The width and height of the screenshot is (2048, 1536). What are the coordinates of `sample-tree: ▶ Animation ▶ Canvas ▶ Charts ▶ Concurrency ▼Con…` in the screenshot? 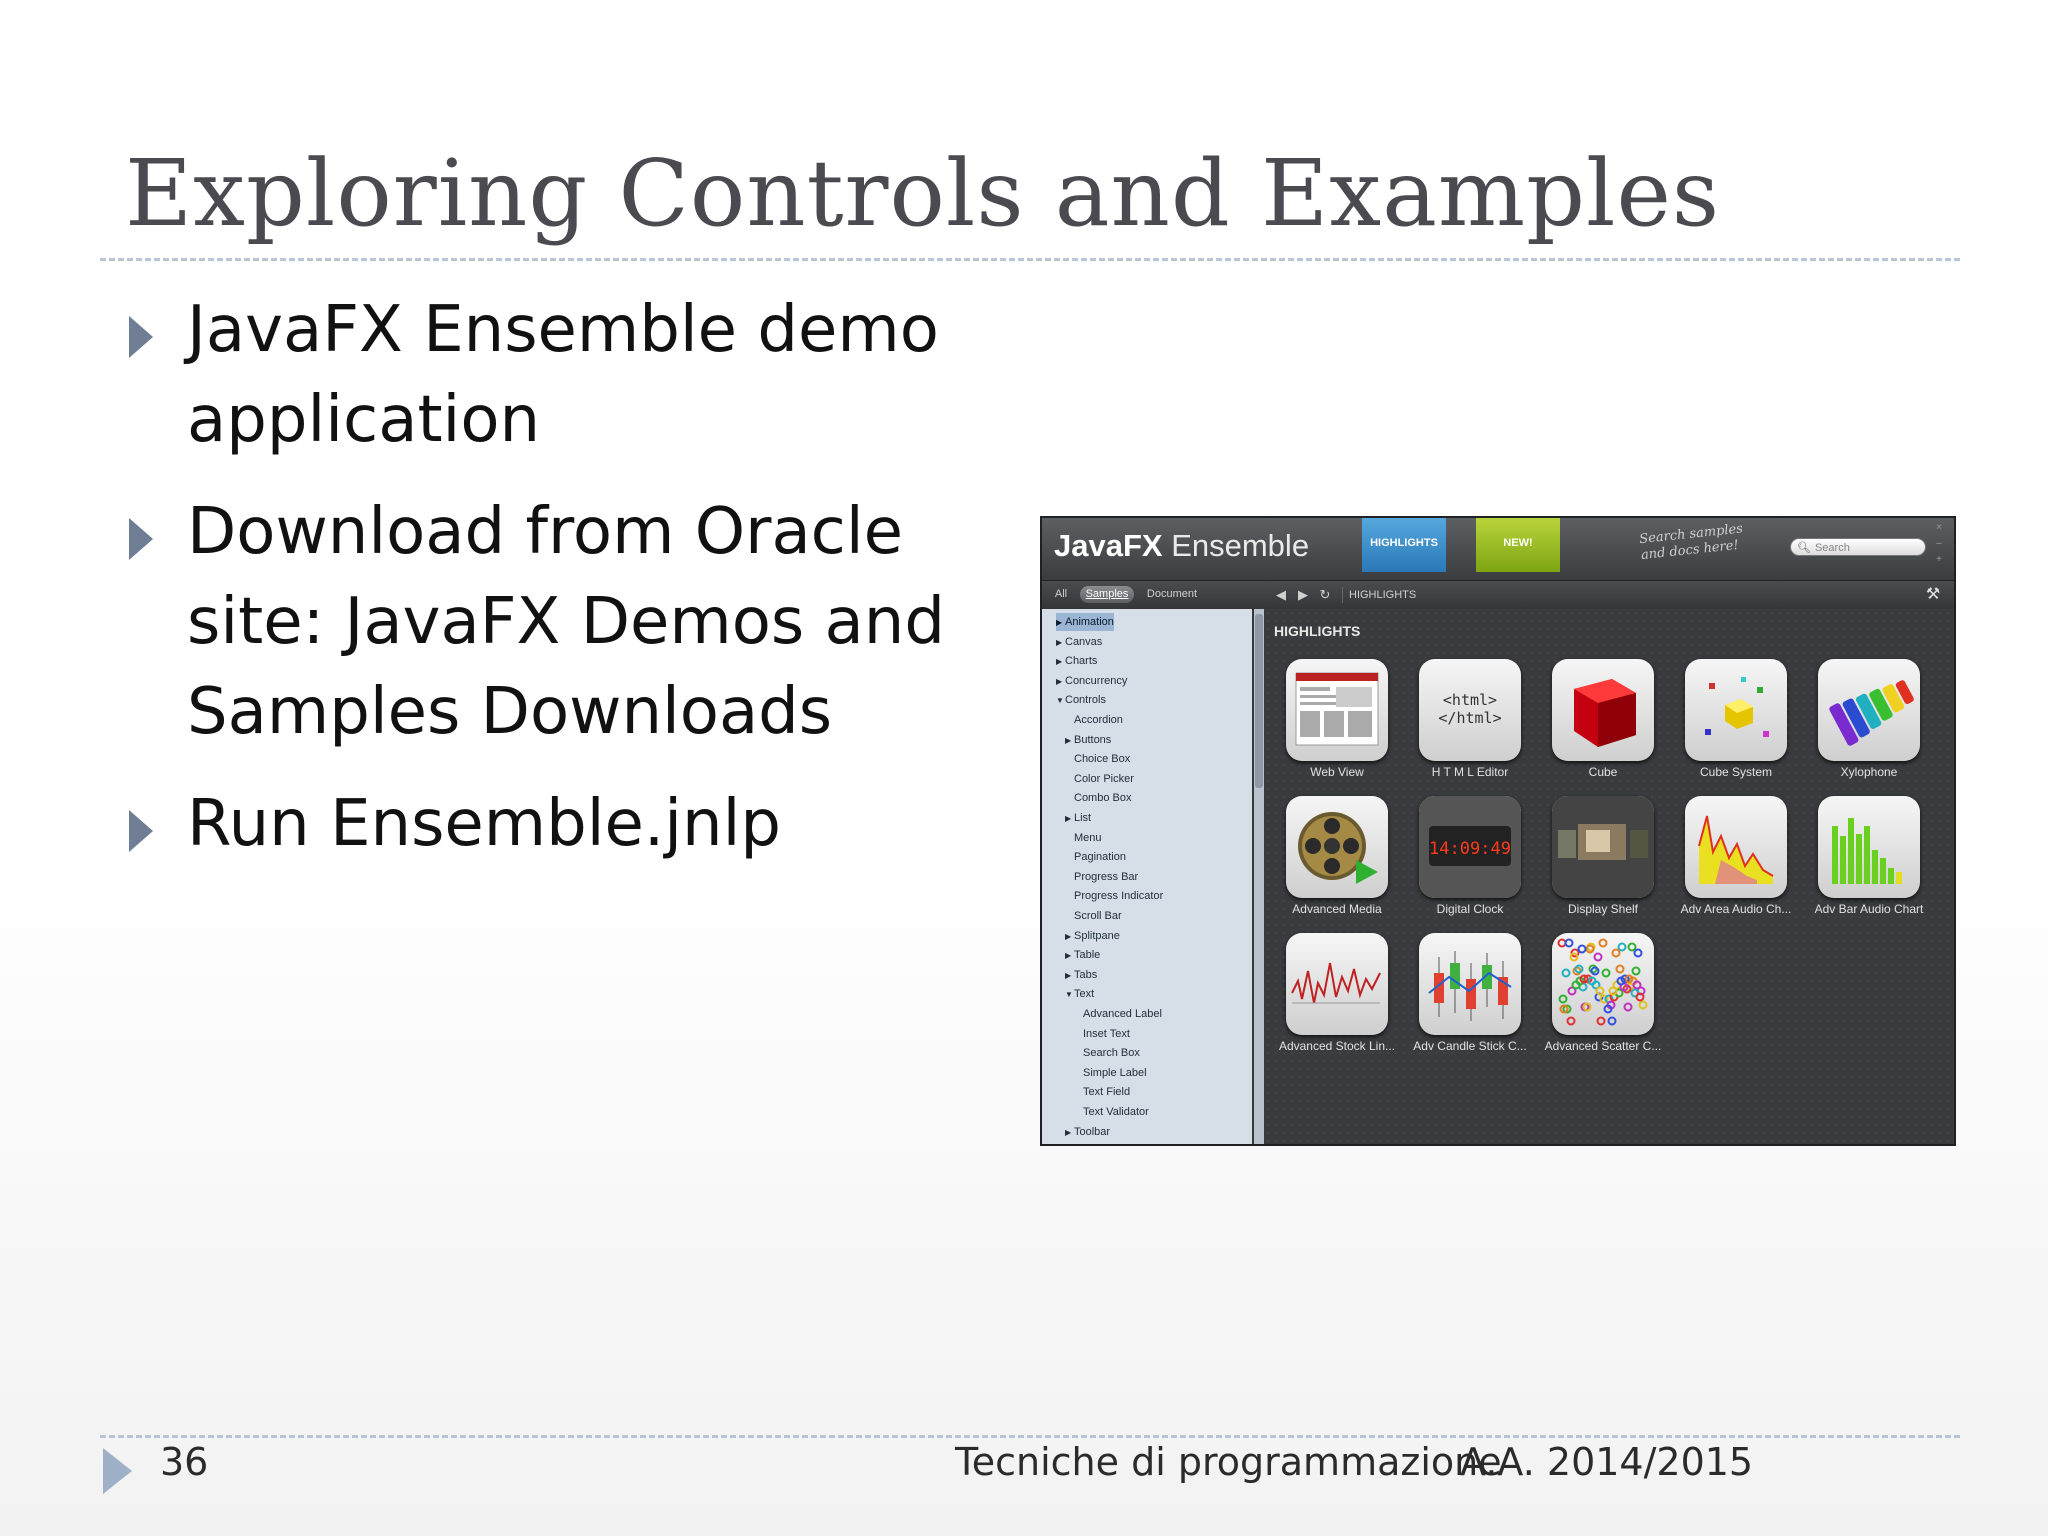 It's located at (1147, 876).